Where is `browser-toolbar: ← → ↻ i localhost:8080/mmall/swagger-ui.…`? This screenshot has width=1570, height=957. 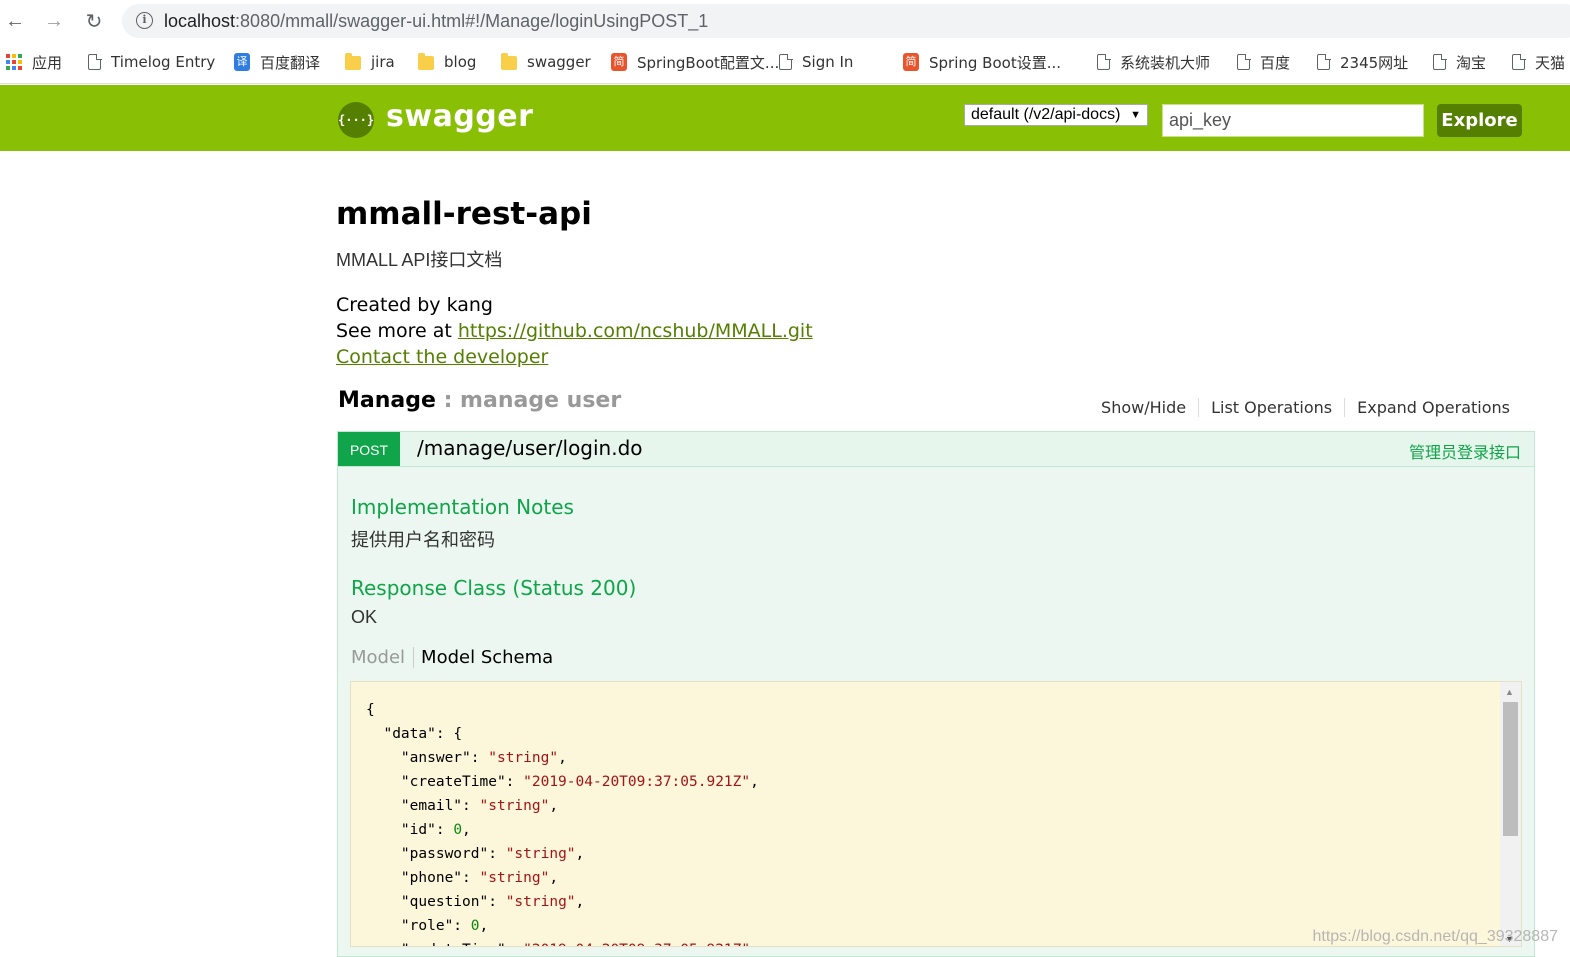
browser-toolbar: ← → ↻ i localhost:8080/mmall/swagger-ui.… is located at coordinates (785, 21).